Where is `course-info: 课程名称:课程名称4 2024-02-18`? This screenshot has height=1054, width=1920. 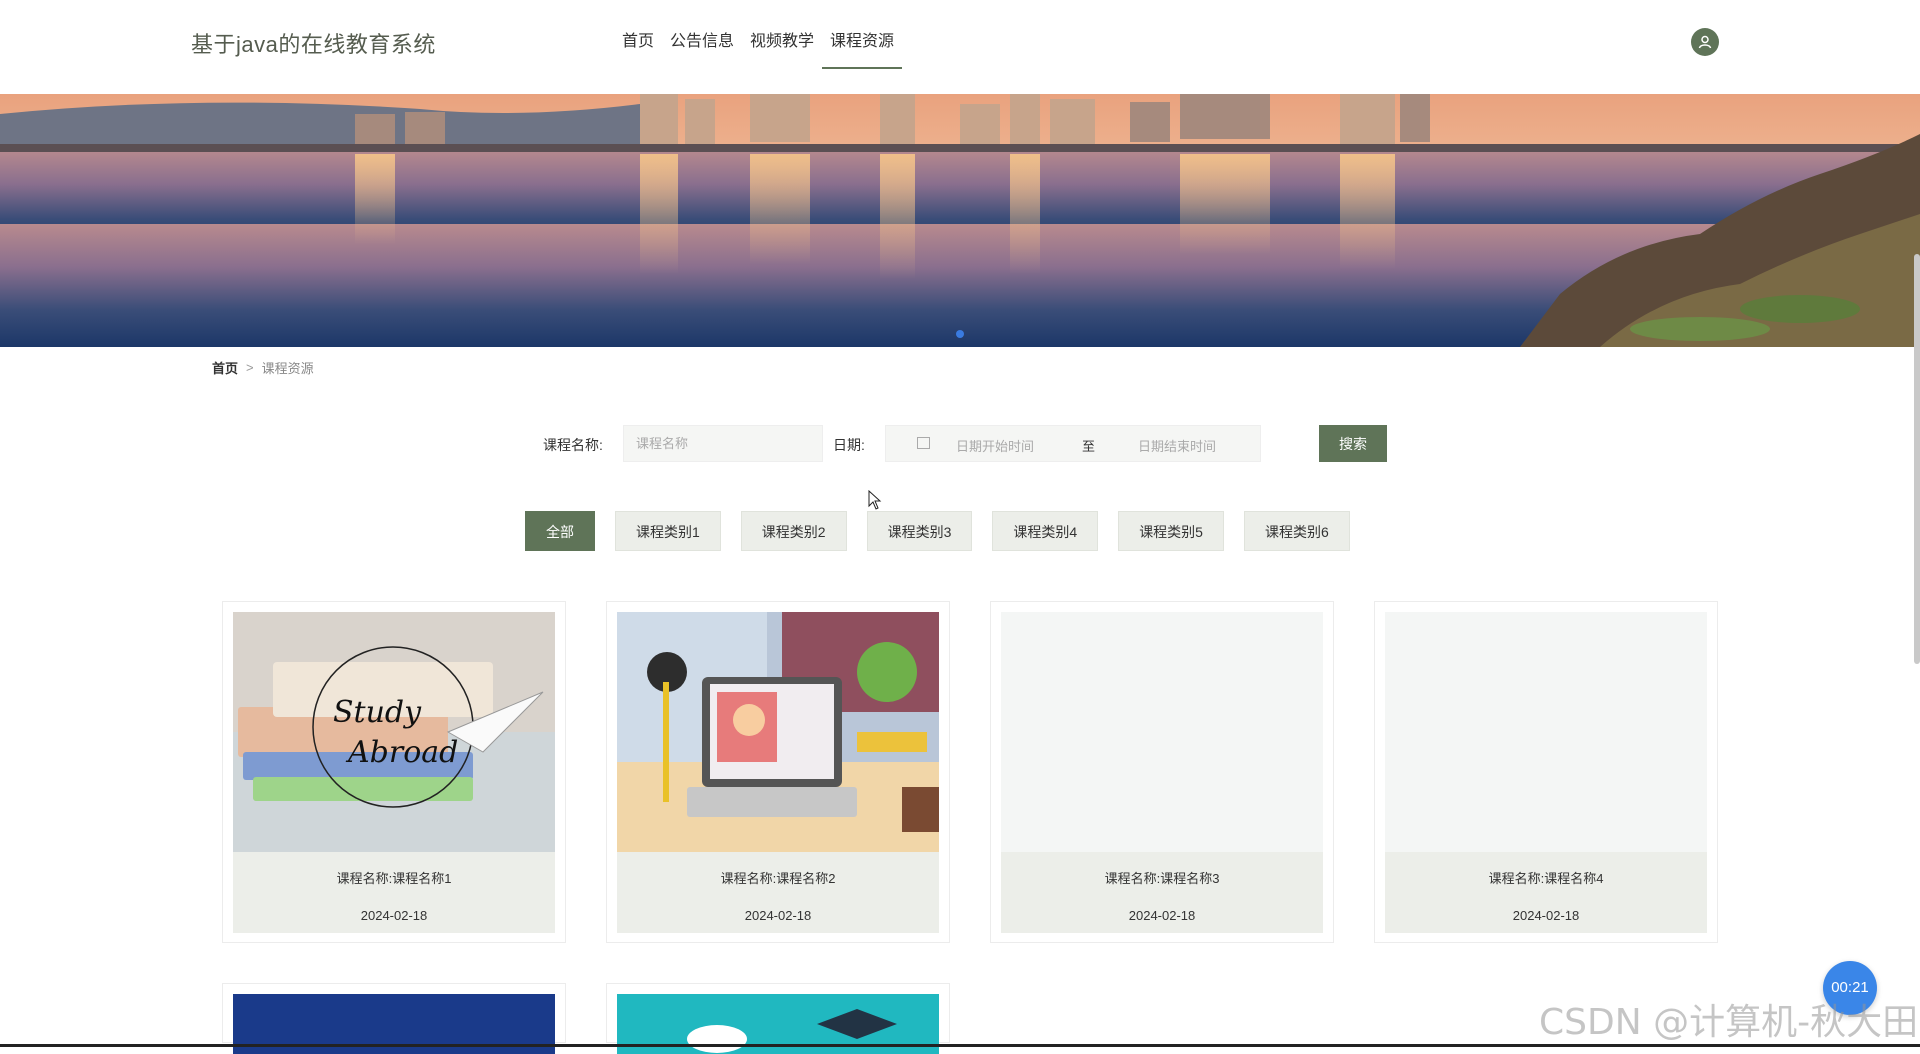 course-info: 课程名称:课程名称4 2024-02-18 is located at coordinates (1546, 892).